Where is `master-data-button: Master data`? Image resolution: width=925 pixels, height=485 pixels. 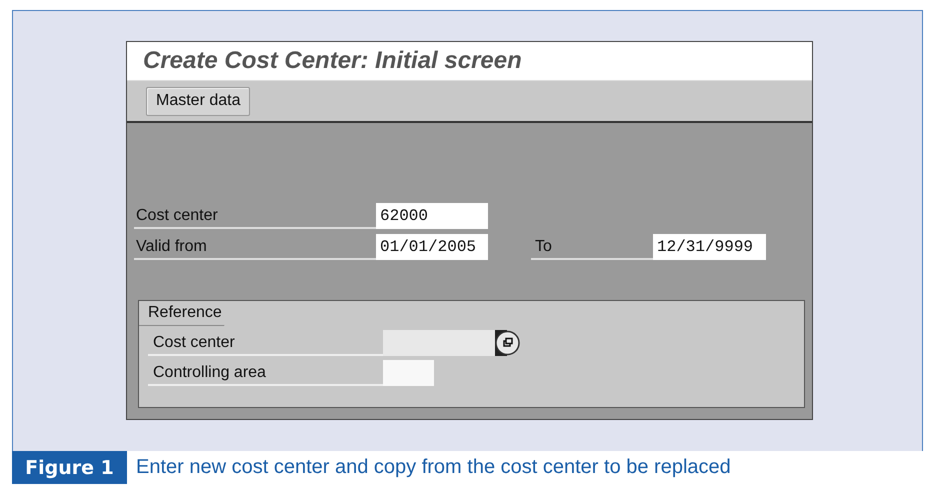 master-data-button: Master data is located at coordinates (198, 101).